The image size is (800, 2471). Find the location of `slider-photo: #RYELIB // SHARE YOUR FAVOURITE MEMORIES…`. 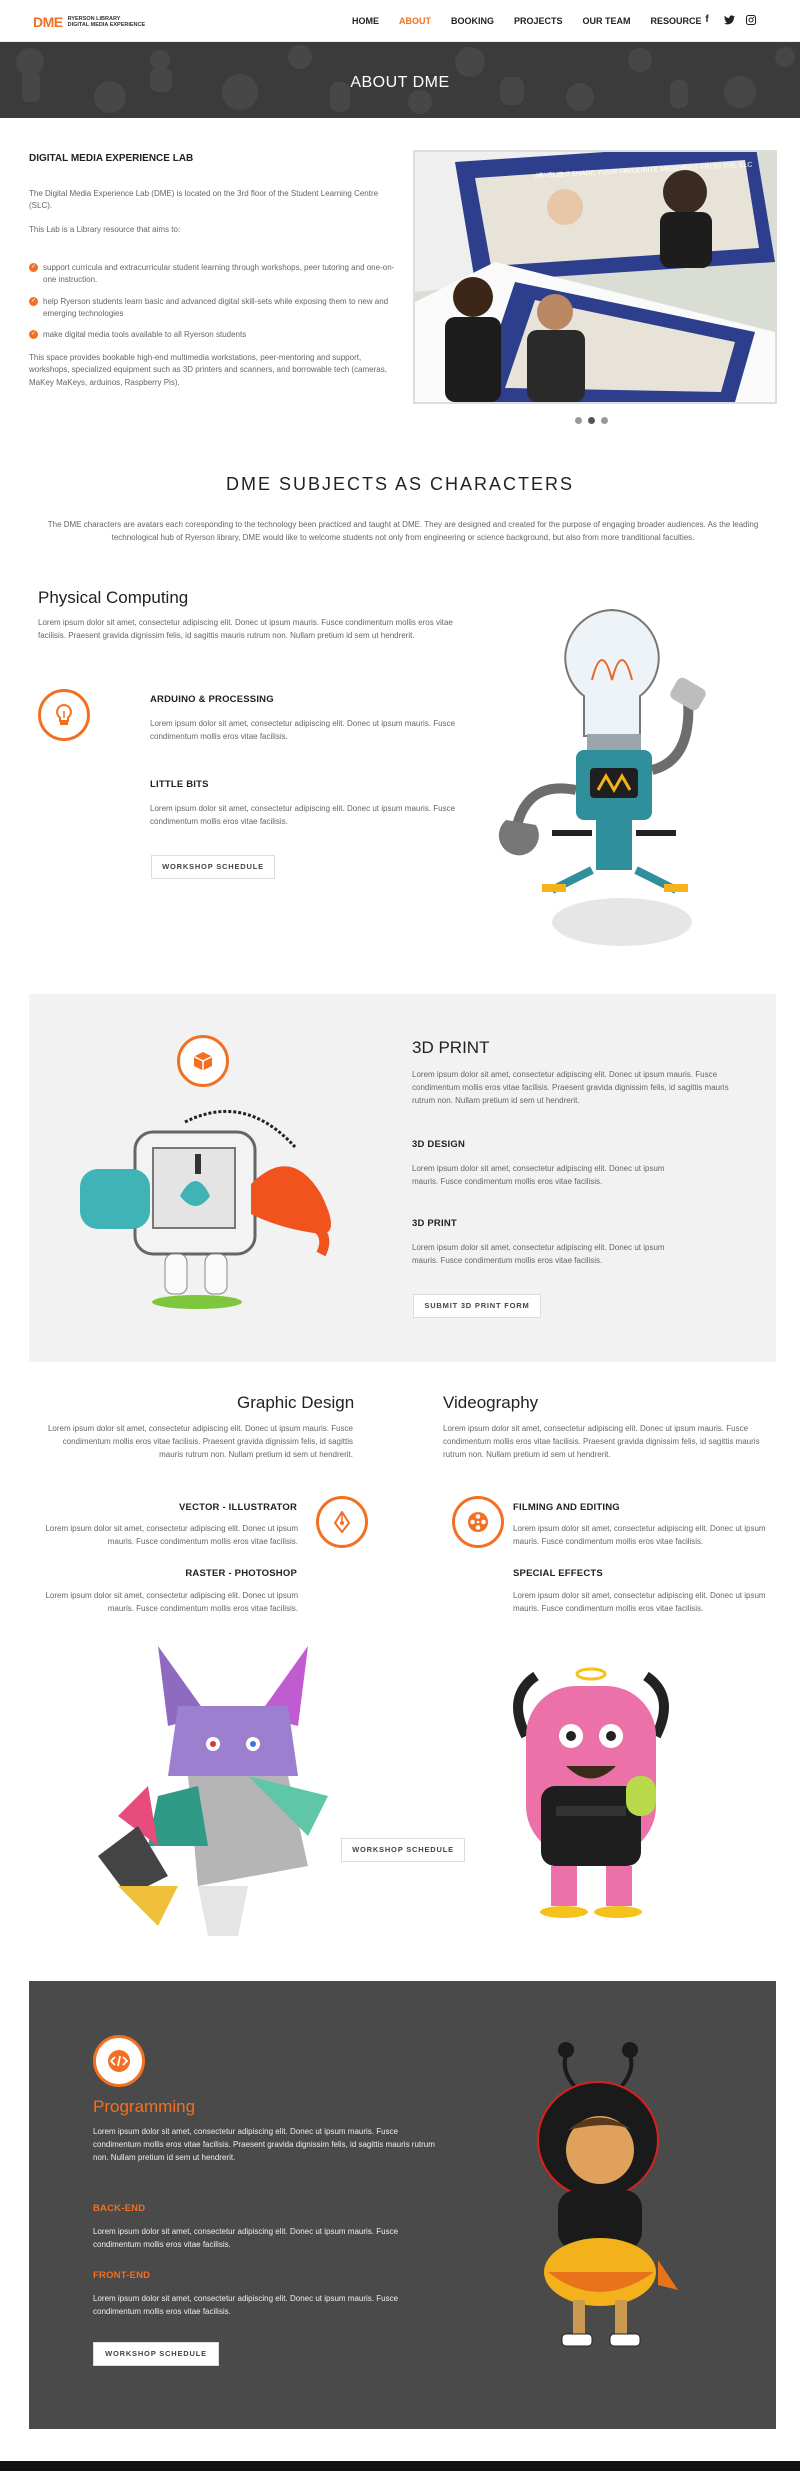

slider-photo: #RYELIB // SHARE YOUR FAVOURITE MEMORIES… is located at coordinates (595, 277).